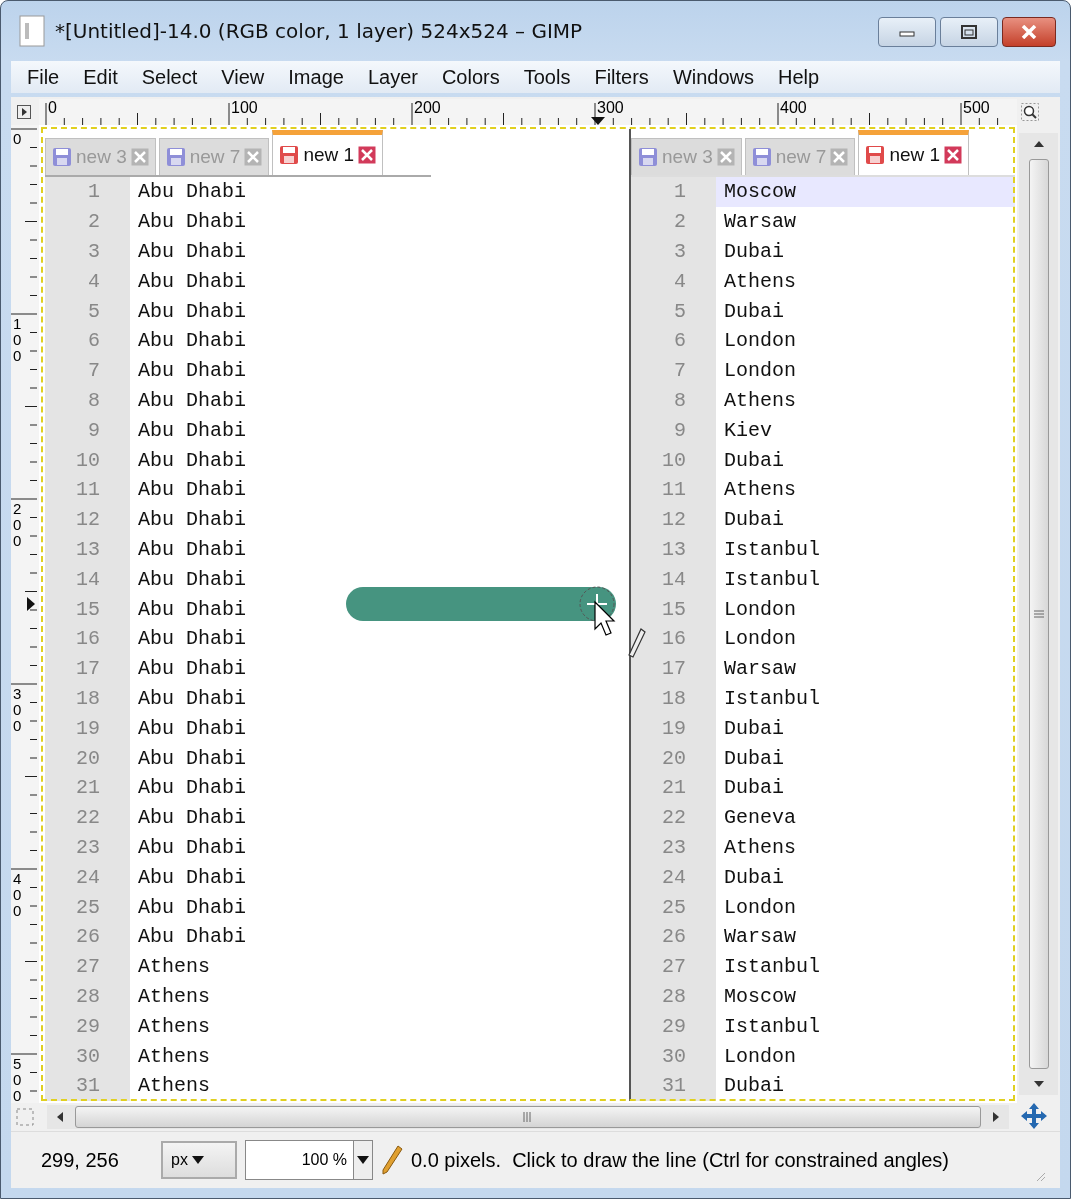  Describe the element at coordinates (907, 32) in the screenshot. I see `minimize-button` at that location.